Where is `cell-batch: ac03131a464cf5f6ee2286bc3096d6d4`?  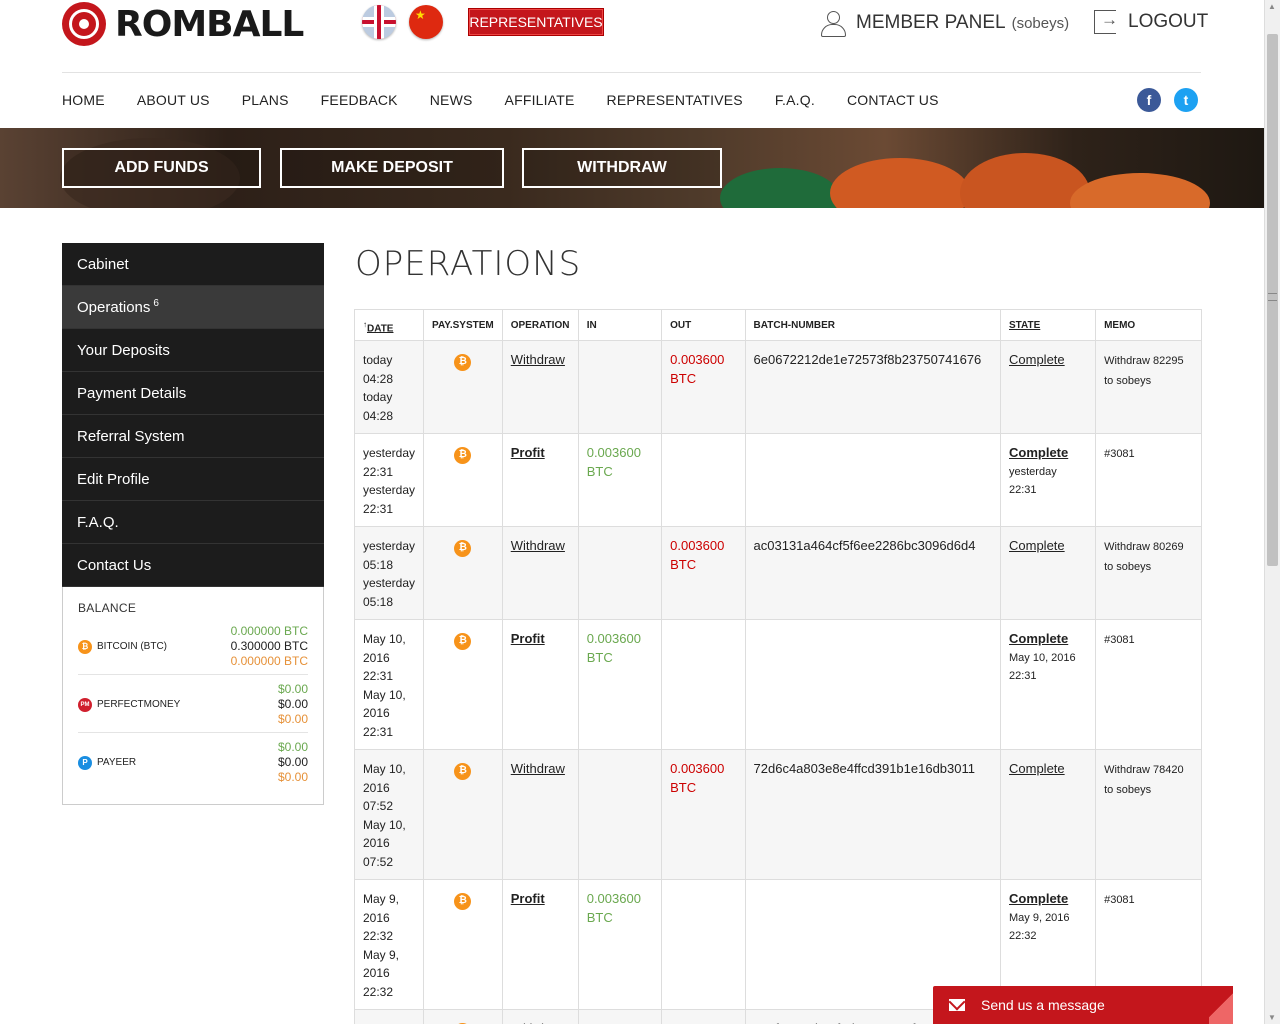 cell-batch: ac03131a464cf5f6ee2286bc3096d6d4 is located at coordinates (873, 573).